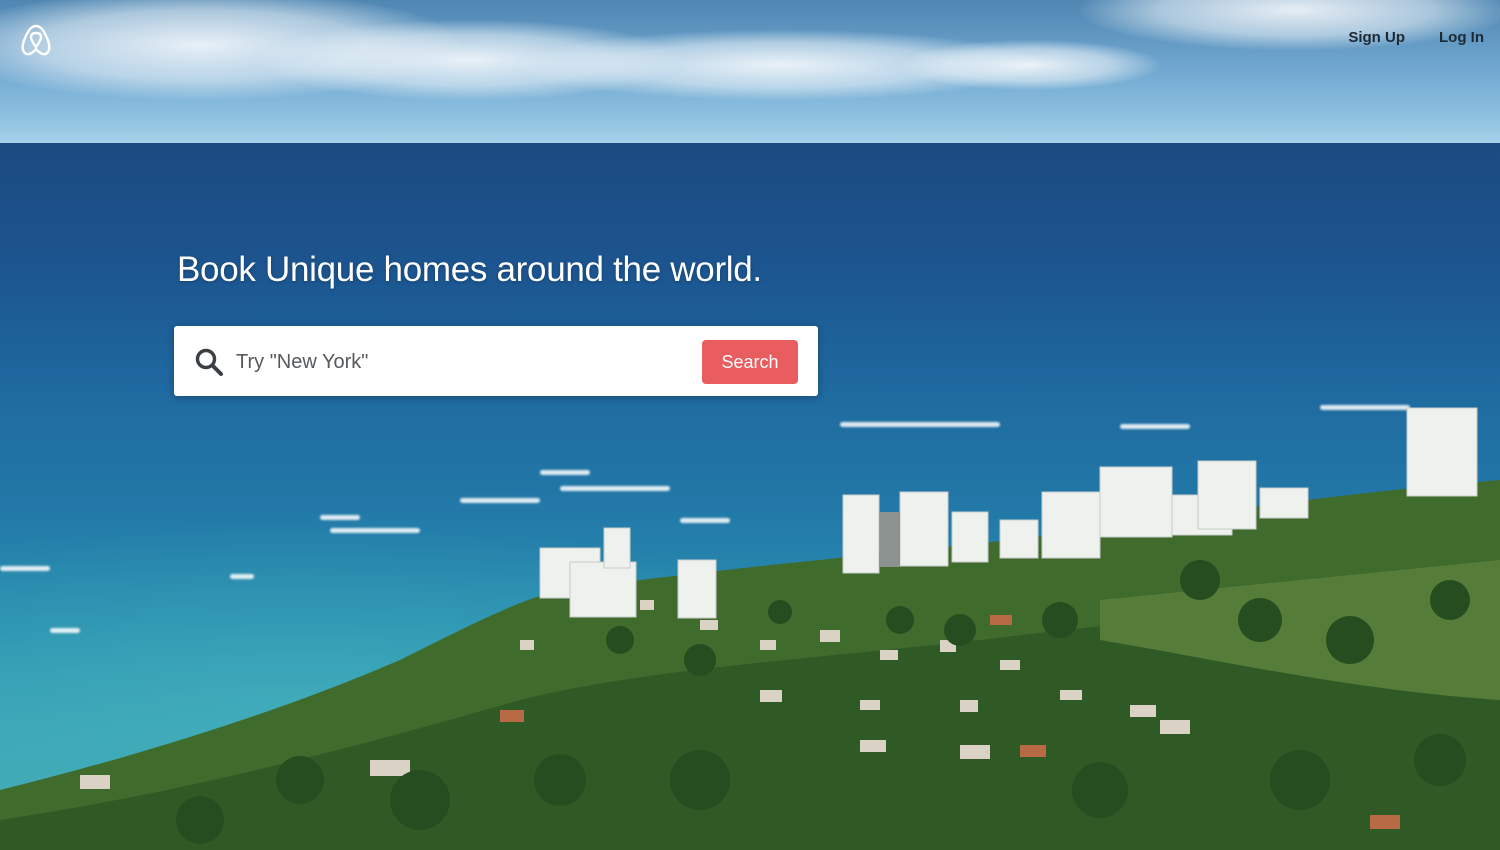 Image resolution: width=1500 pixels, height=850 pixels. Describe the element at coordinates (36, 40) in the screenshot. I see `airbnb-belo-logo-icon` at that location.